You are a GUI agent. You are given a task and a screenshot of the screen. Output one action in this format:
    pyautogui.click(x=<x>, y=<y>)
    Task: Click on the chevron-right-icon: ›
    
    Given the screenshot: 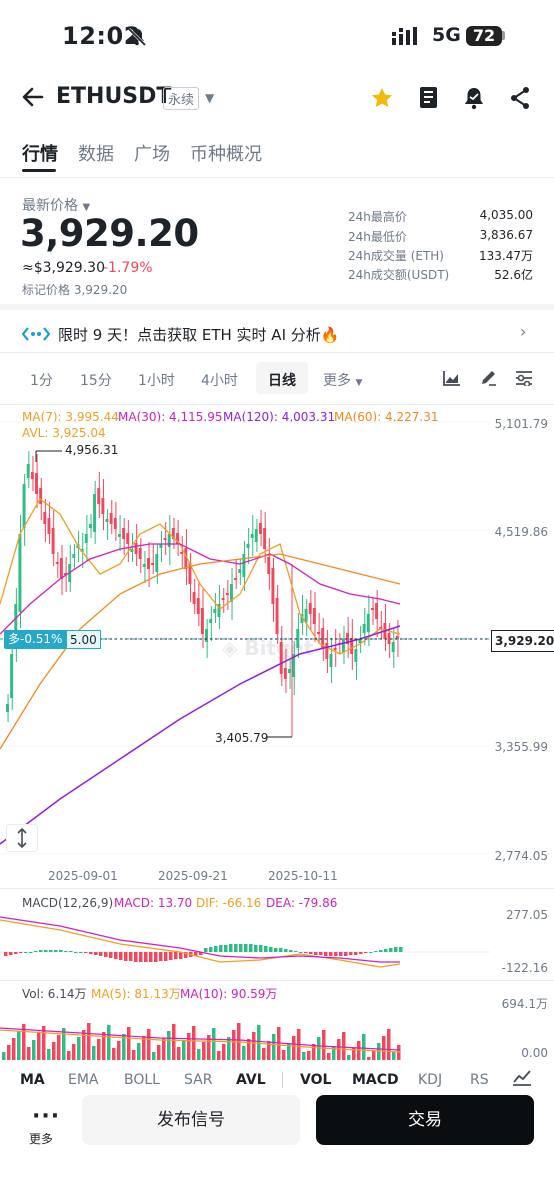 What is the action you would take?
    pyautogui.click(x=523, y=331)
    